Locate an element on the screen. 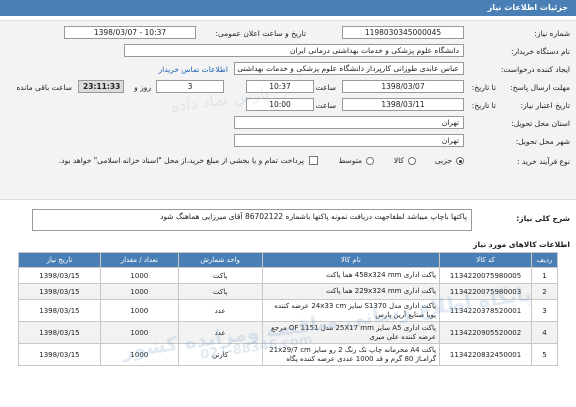 The width and height of the screenshot is (576, 407). cell-code: 1134220075980003 is located at coordinates (486, 291).